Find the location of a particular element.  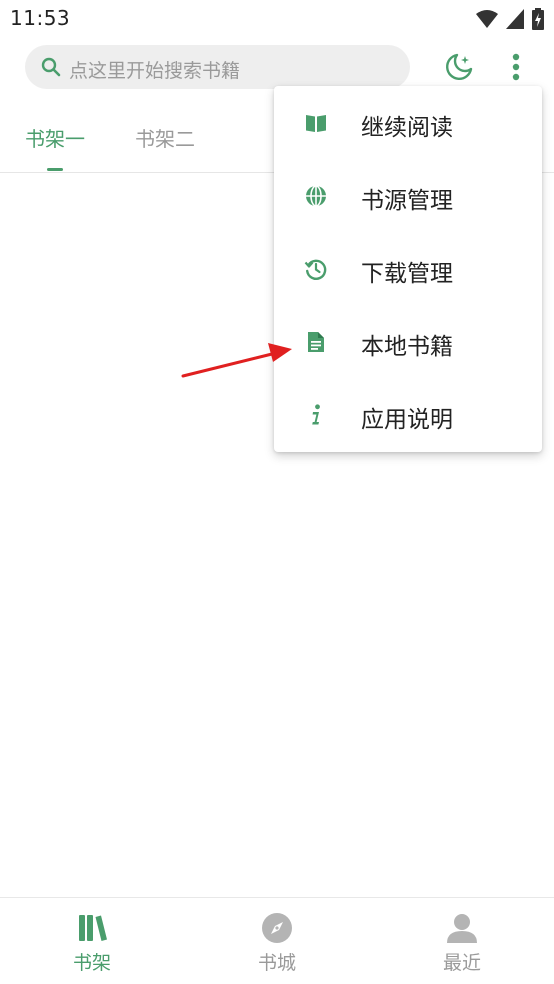

battery-icon is located at coordinates (538, 19).